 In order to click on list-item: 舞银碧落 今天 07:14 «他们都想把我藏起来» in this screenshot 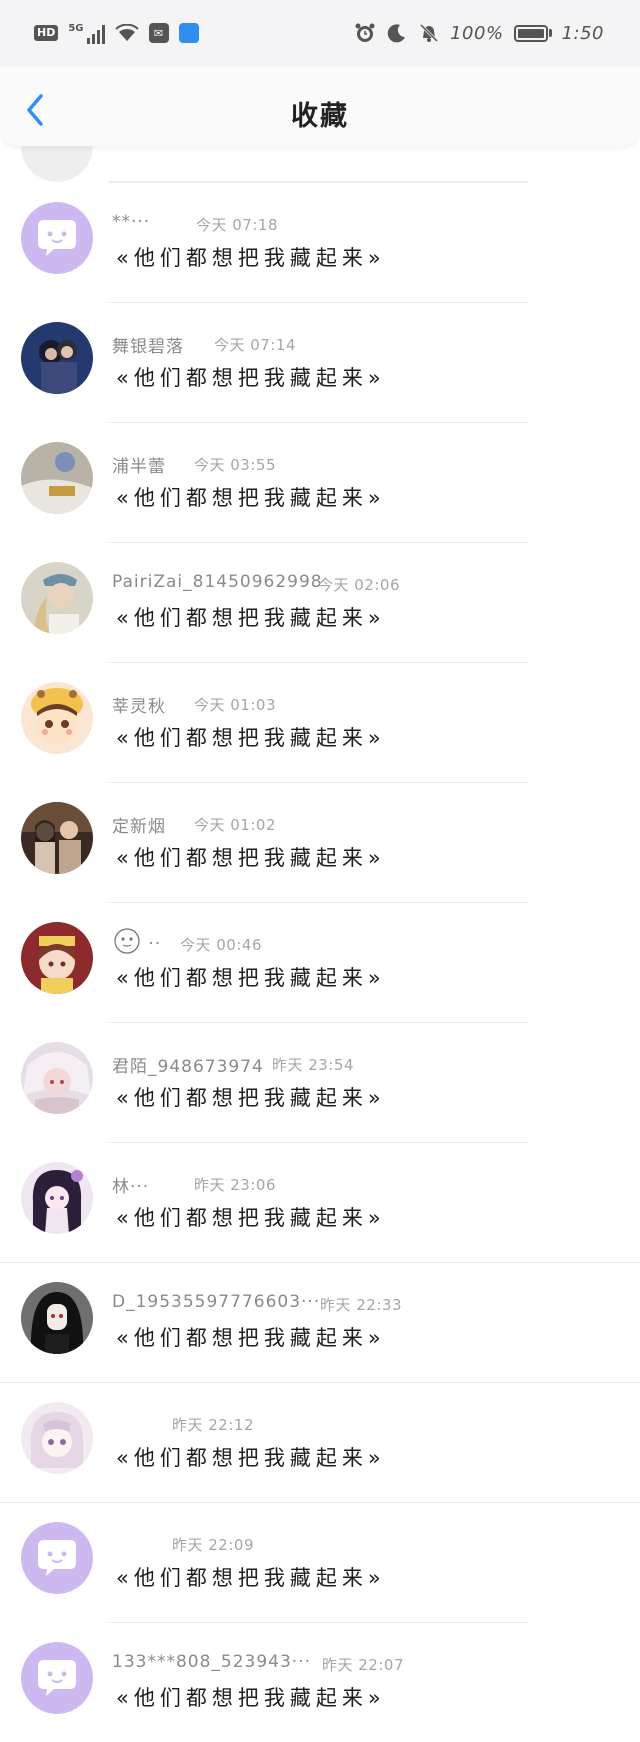, I will do `click(320, 362)`.